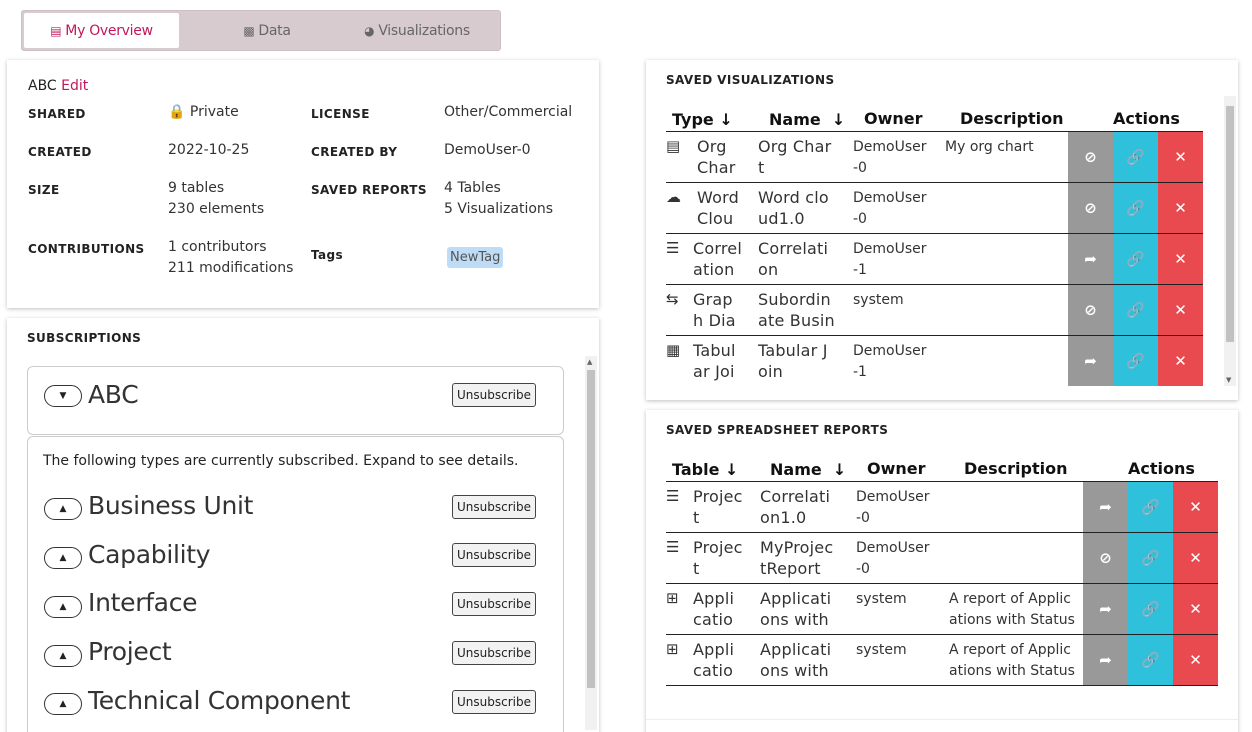 The height and width of the screenshot is (732, 1252). Describe the element at coordinates (475, 257) in the screenshot. I see `tag-badge: NewTag` at that location.